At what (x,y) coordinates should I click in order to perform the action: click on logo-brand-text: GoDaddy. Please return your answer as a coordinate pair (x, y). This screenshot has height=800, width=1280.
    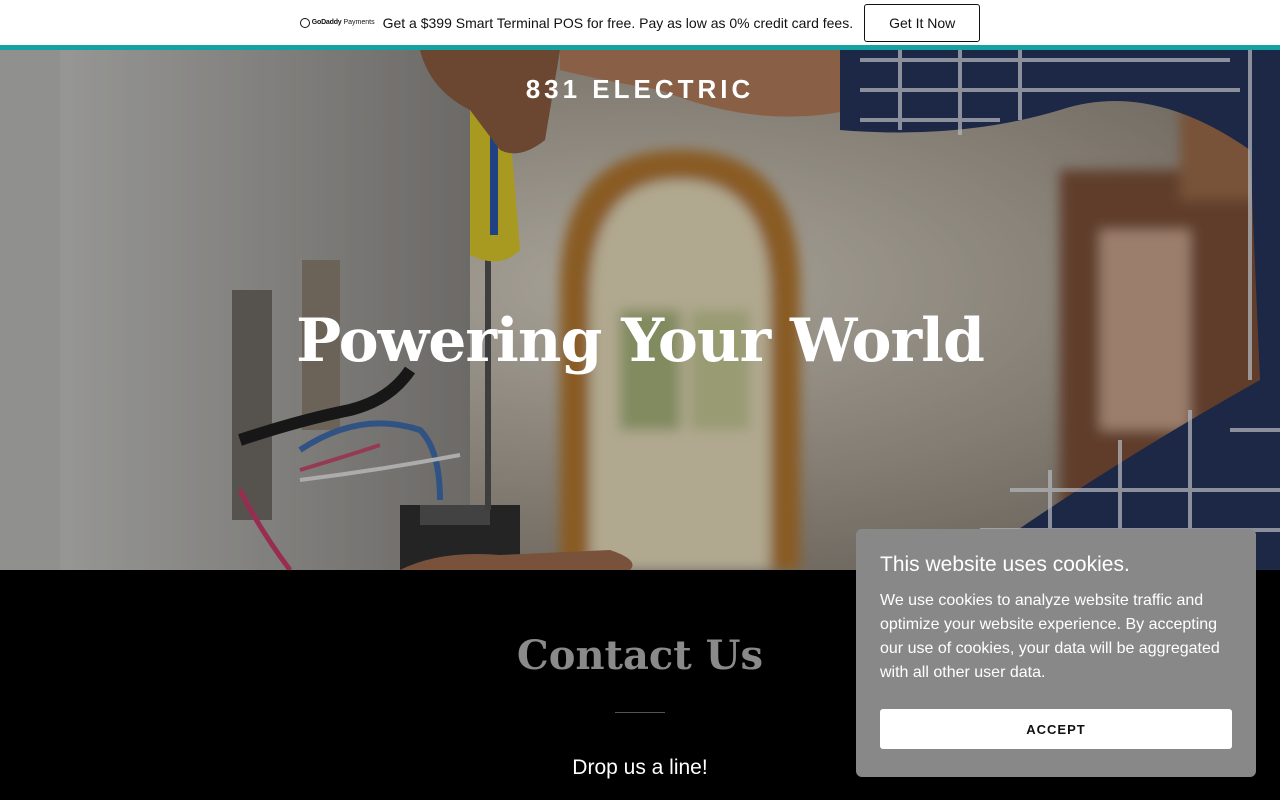
    Looking at the image, I should click on (326, 22).